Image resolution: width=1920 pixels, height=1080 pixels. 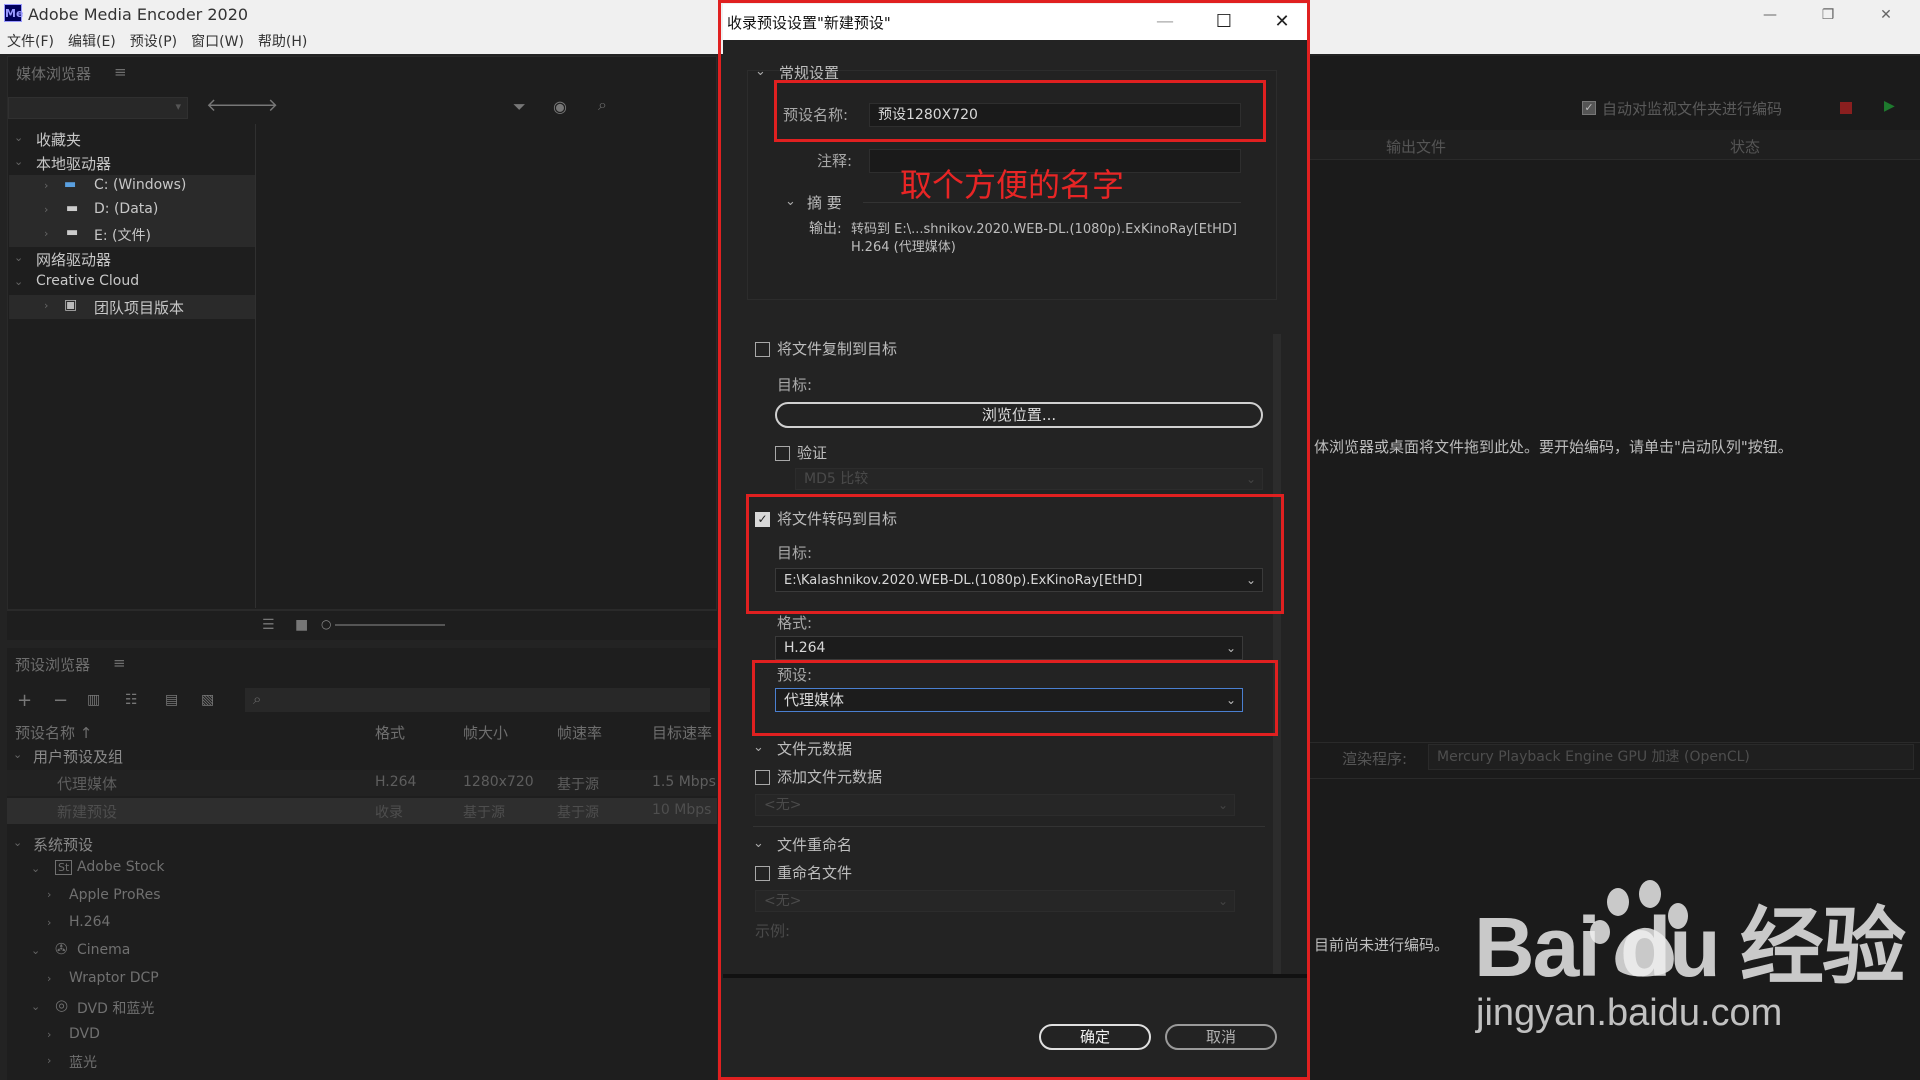 What do you see at coordinates (87, 812) in the screenshot?
I see `preset-name: 新建预设` at bounding box center [87, 812].